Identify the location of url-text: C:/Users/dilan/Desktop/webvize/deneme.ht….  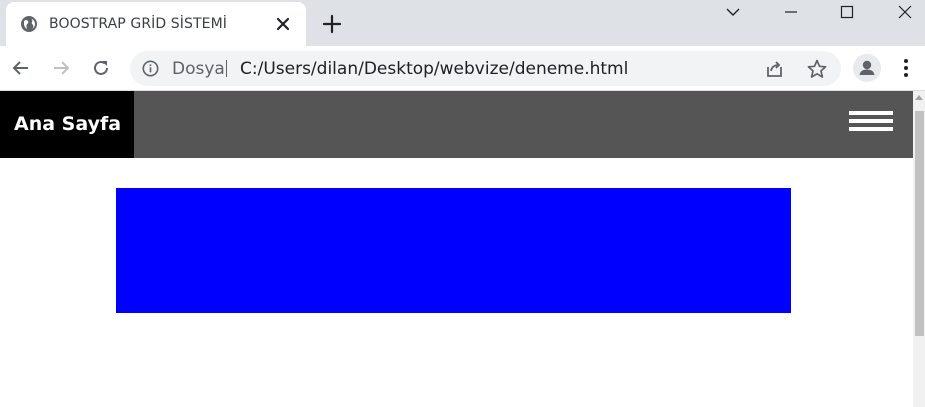
(434, 69).